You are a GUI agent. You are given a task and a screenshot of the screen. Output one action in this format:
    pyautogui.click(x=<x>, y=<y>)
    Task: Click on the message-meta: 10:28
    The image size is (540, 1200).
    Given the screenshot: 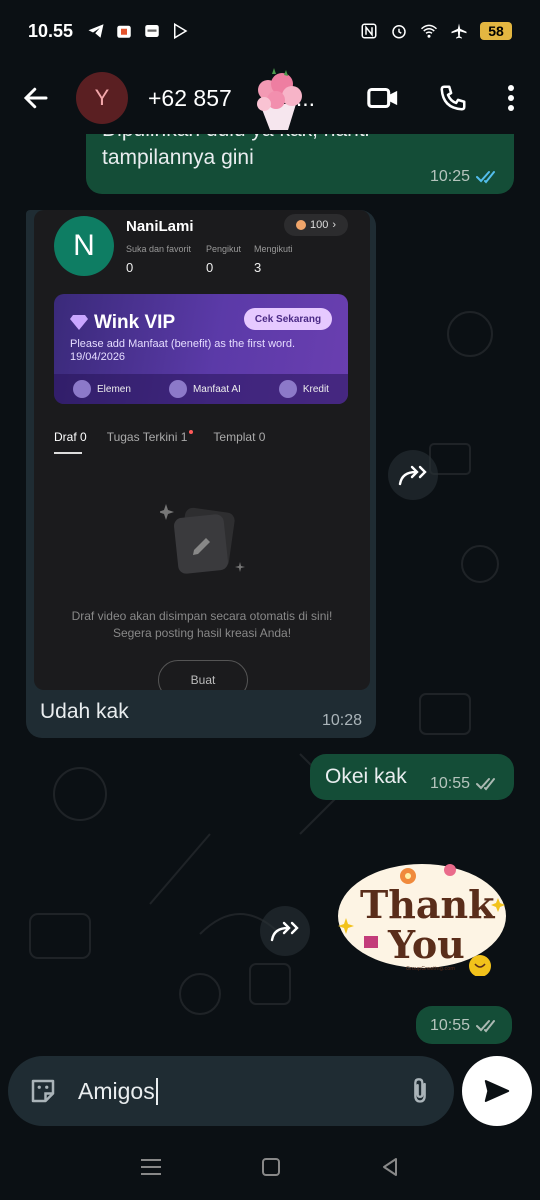 What is the action you would take?
    pyautogui.click(x=342, y=721)
    